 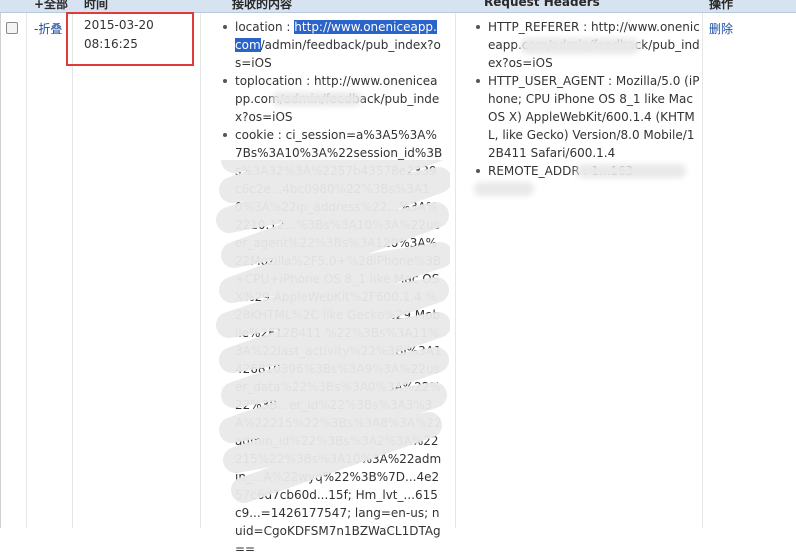 I want to click on highlight-box, so click(x=130, y=39).